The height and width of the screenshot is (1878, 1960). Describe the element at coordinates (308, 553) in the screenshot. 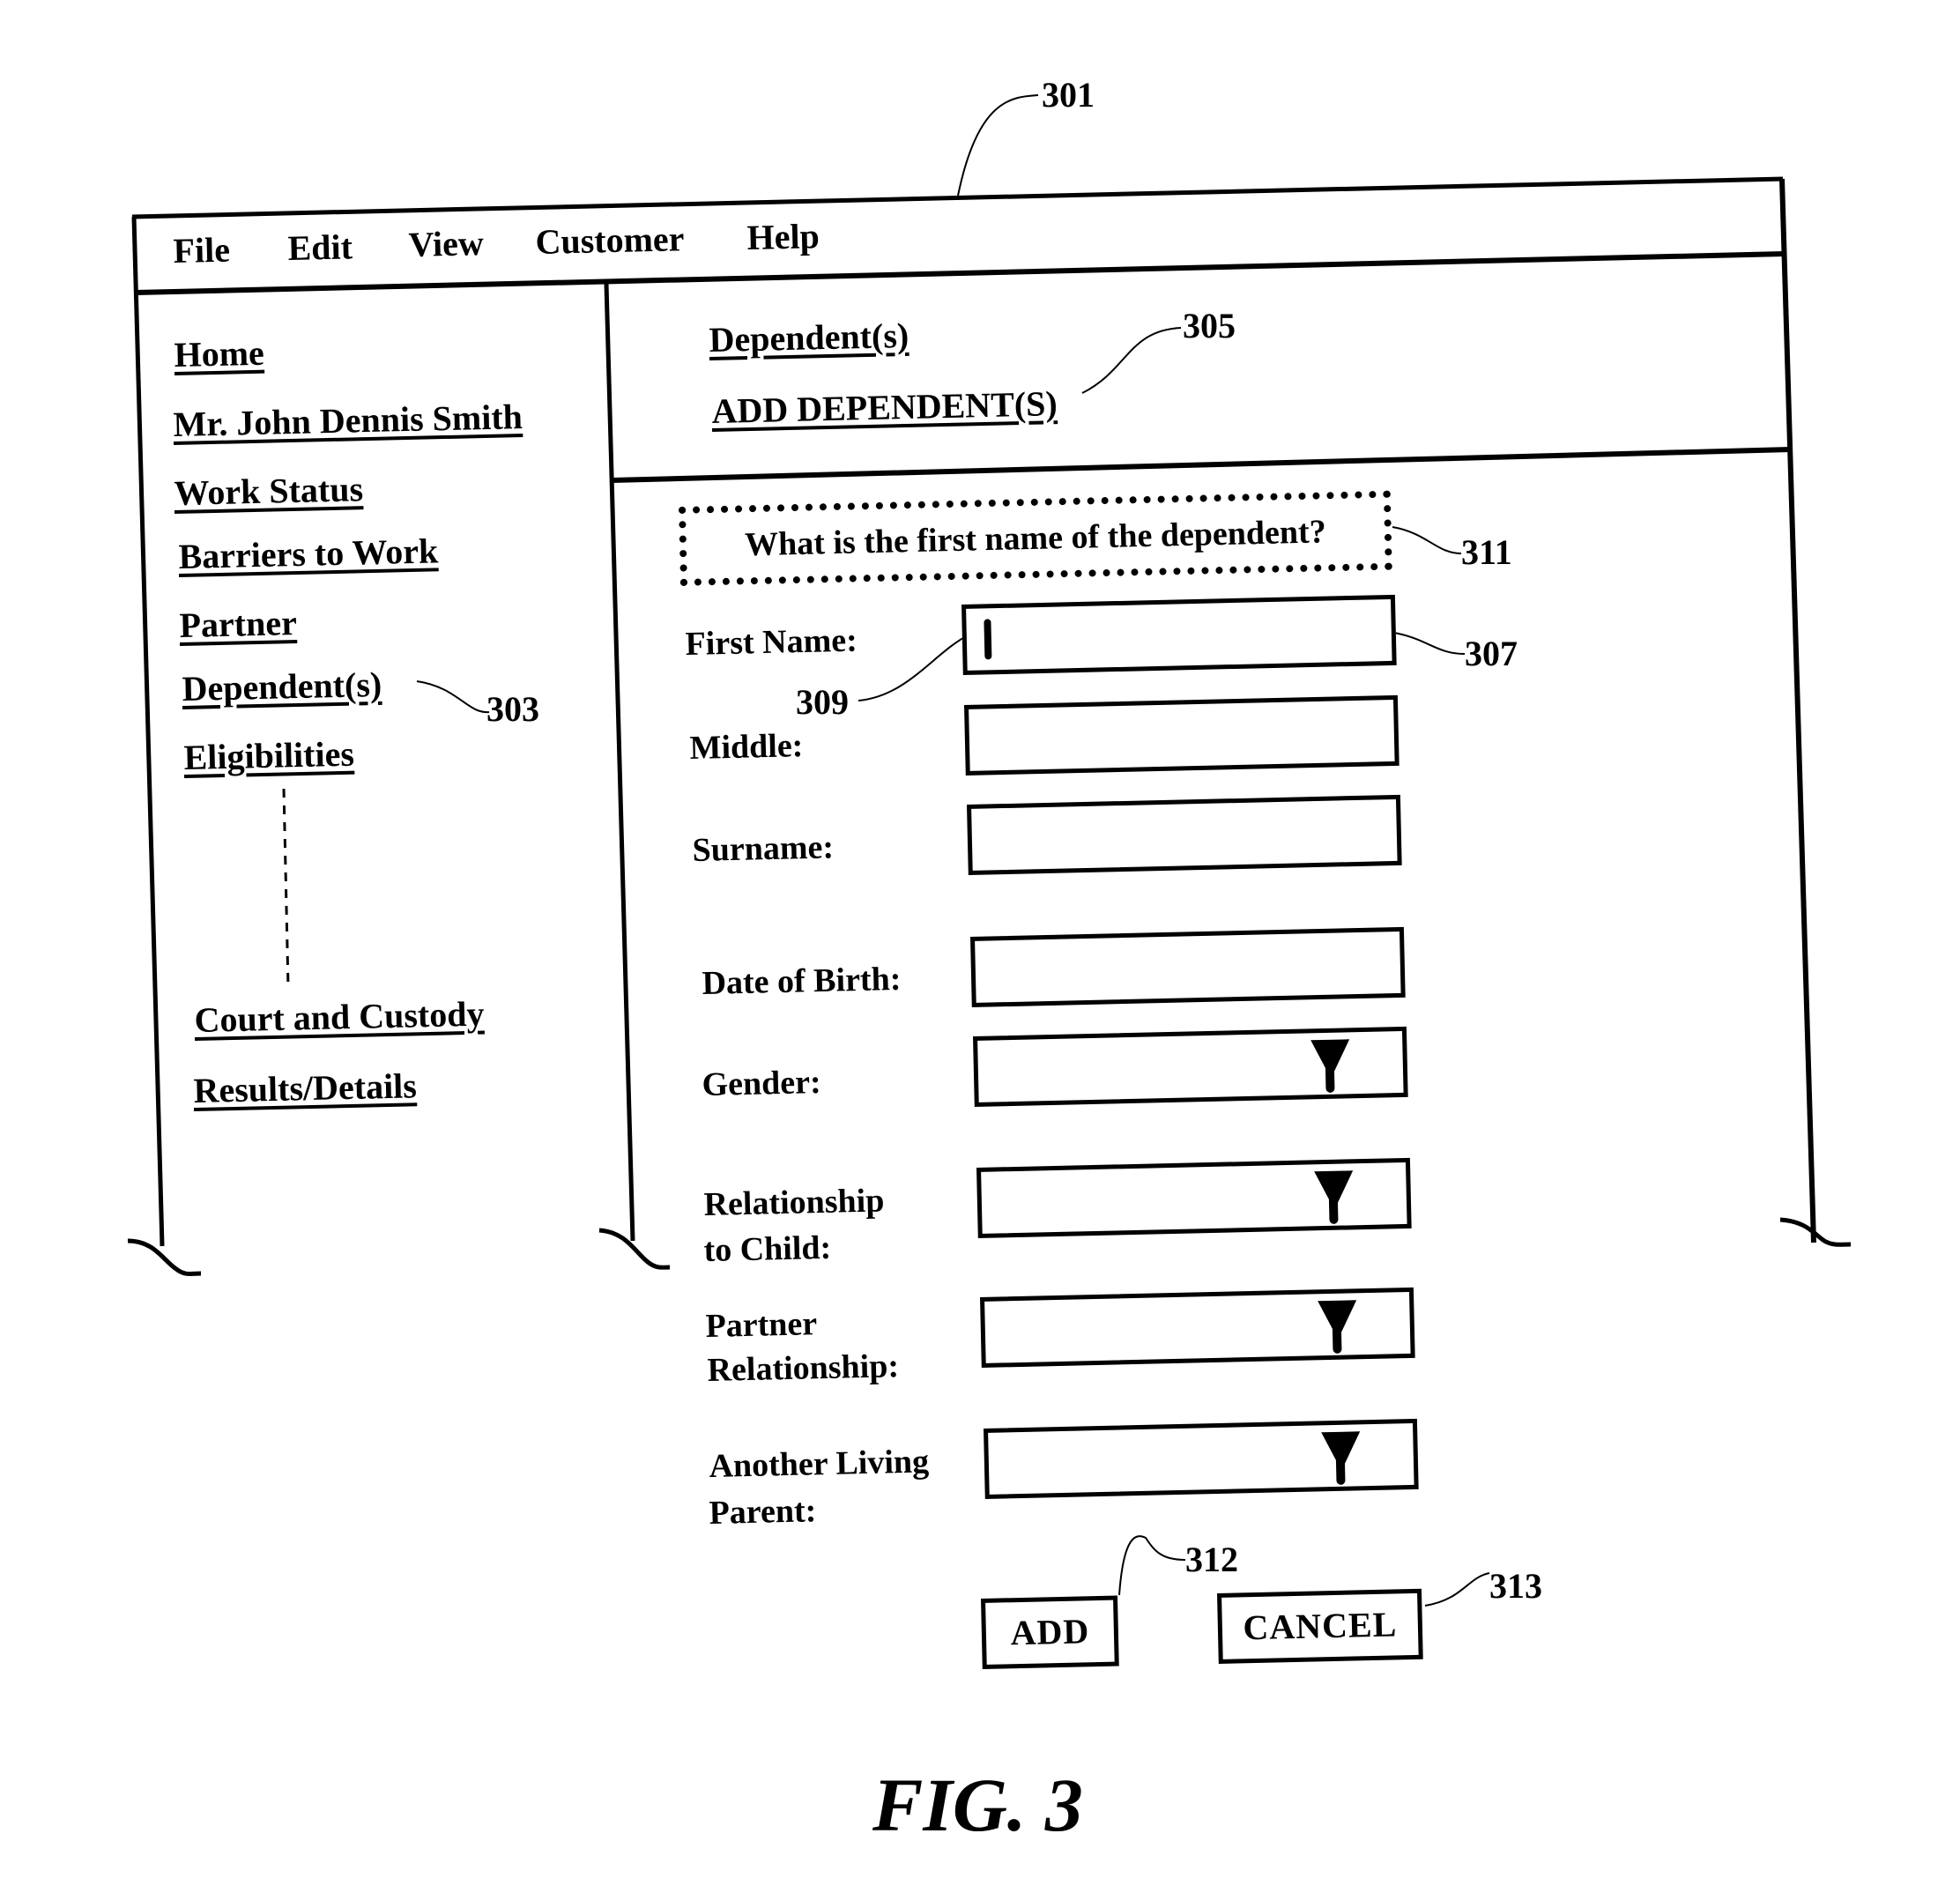

I see `sidebar-item-barriers-to-work: Barriers to Work` at that location.